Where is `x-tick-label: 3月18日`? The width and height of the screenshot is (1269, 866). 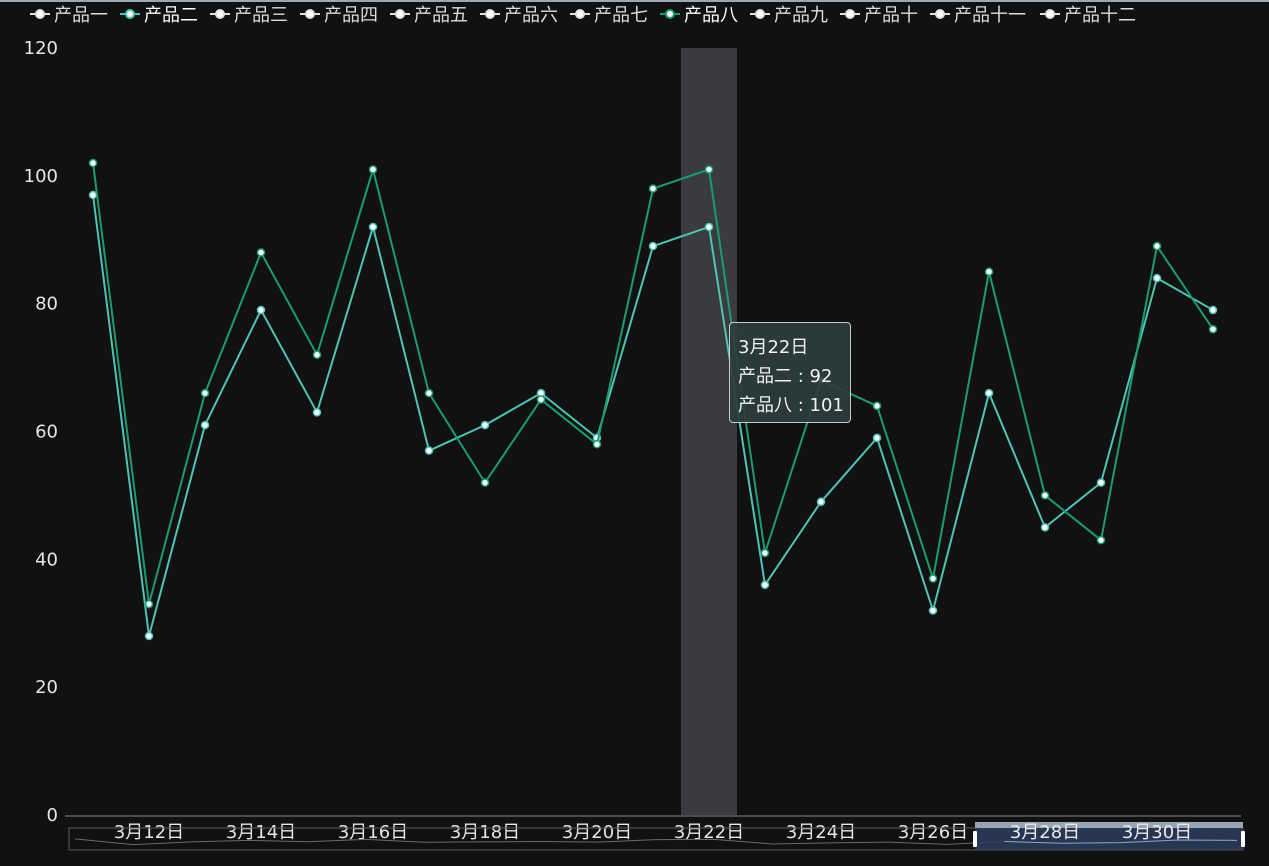 x-tick-label: 3月18日 is located at coordinates (485, 832).